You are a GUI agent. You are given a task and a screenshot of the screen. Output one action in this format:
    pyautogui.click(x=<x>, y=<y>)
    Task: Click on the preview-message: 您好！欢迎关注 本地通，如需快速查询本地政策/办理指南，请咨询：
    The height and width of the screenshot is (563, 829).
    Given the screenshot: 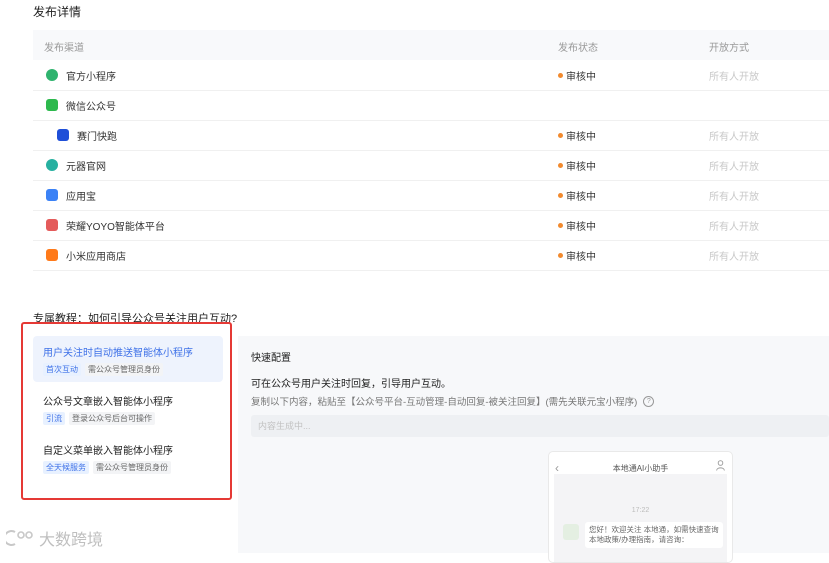 What is the action you would take?
    pyautogui.click(x=654, y=535)
    